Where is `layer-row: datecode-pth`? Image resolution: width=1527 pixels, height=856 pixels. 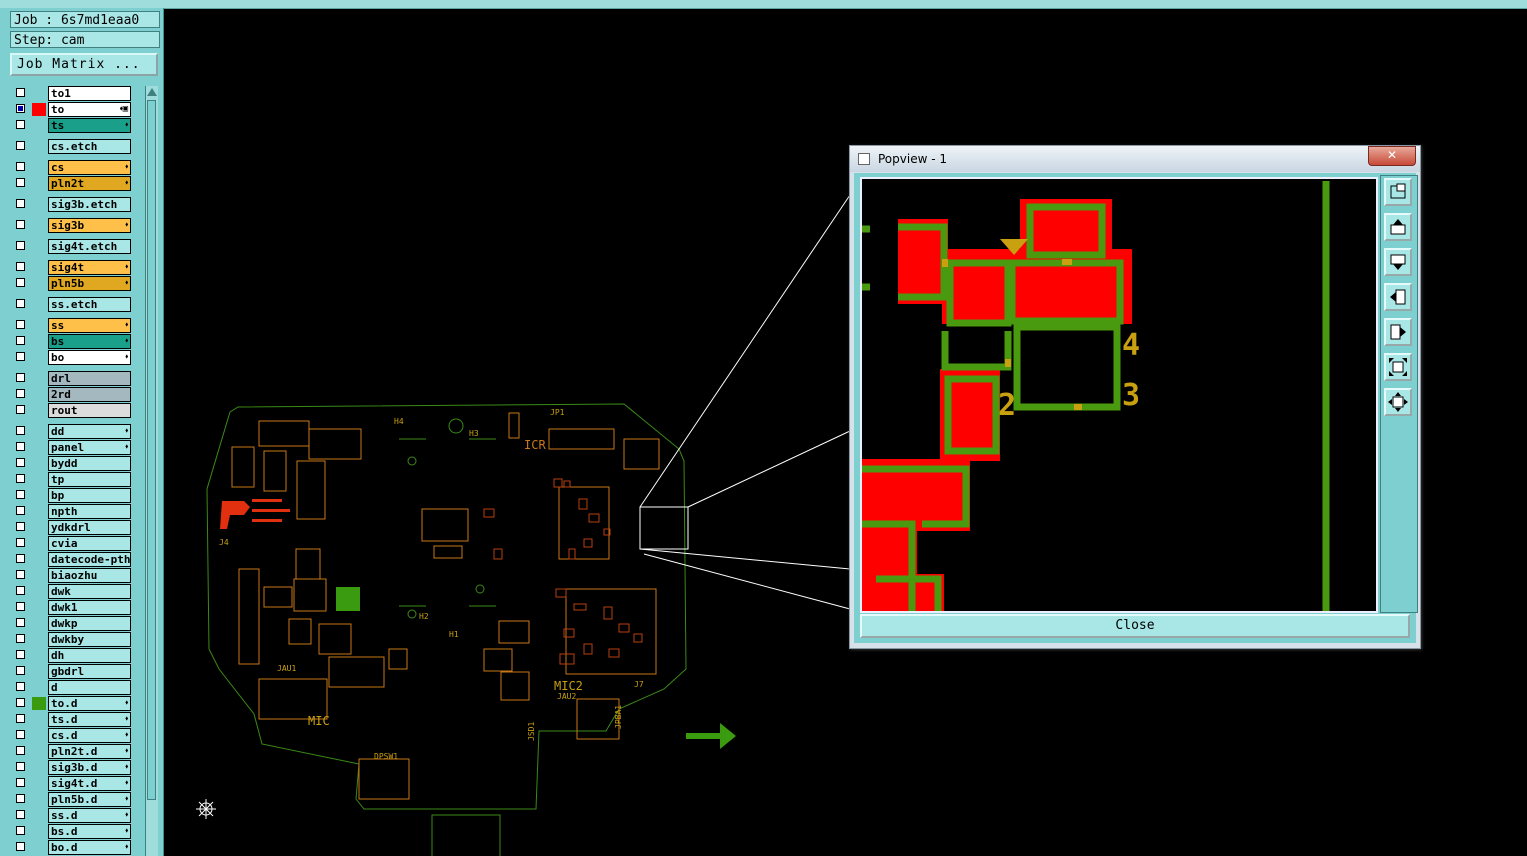 layer-row: datecode-pth is located at coordinates (73, 559).